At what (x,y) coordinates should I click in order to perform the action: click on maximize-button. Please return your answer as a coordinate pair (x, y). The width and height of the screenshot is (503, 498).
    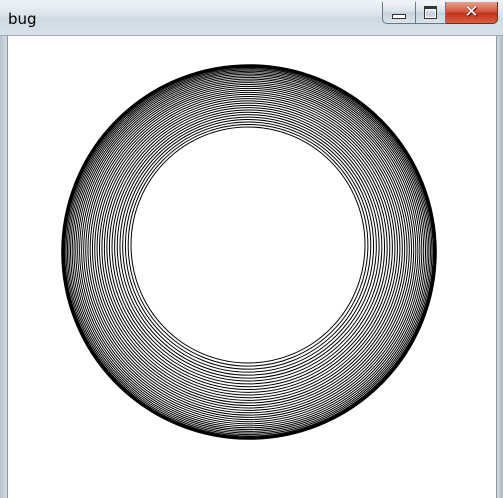
    Looking at the image, I should click on (431, 13).